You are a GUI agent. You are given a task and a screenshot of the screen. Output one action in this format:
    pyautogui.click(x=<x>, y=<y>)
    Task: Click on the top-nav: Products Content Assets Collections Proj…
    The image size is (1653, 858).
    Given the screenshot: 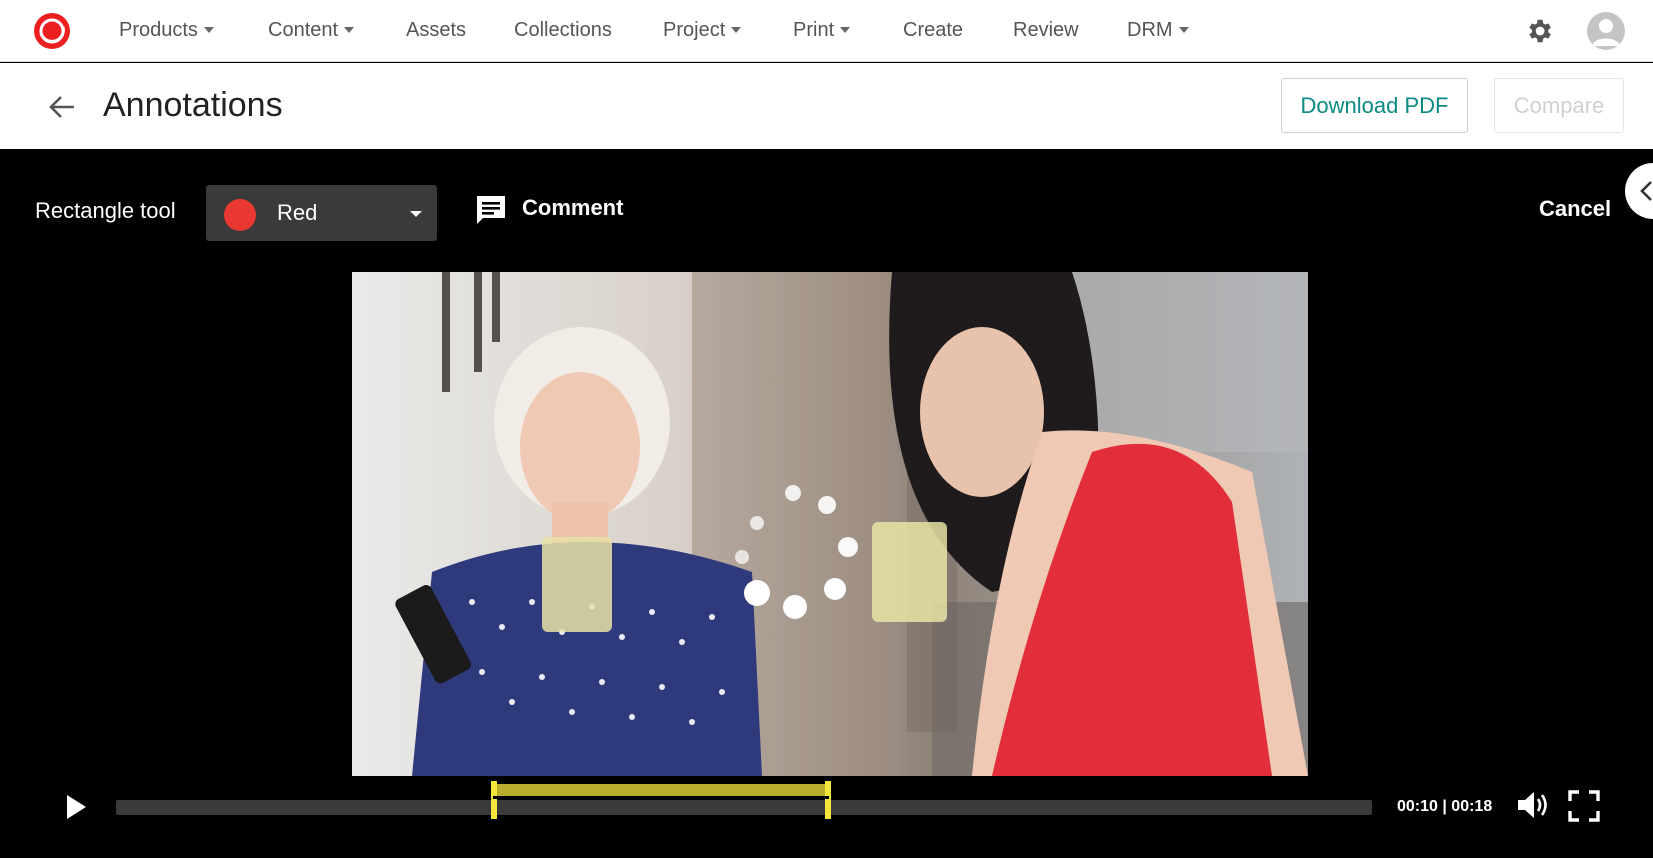 What is the action you would take?
    pyautogui.click(x=826, y=31)
    